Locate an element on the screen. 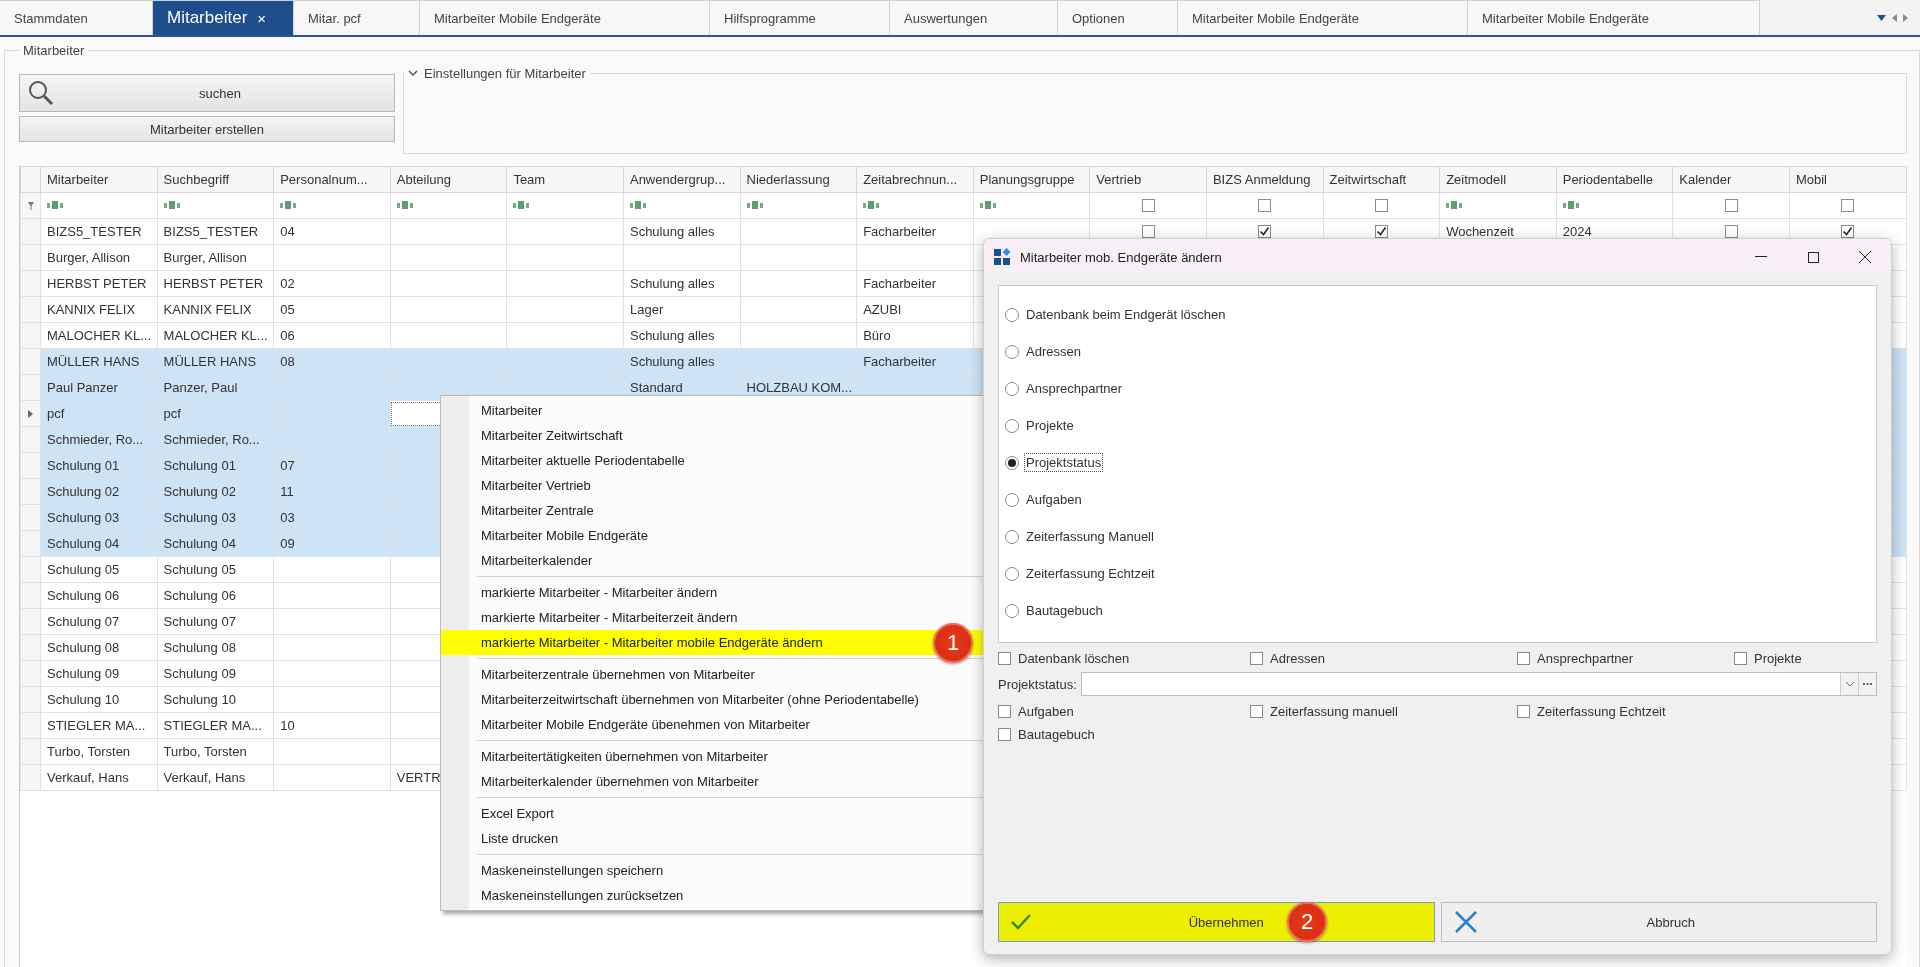  apply-button: Übernehmen 2 is located at coordinates (1216, 922).